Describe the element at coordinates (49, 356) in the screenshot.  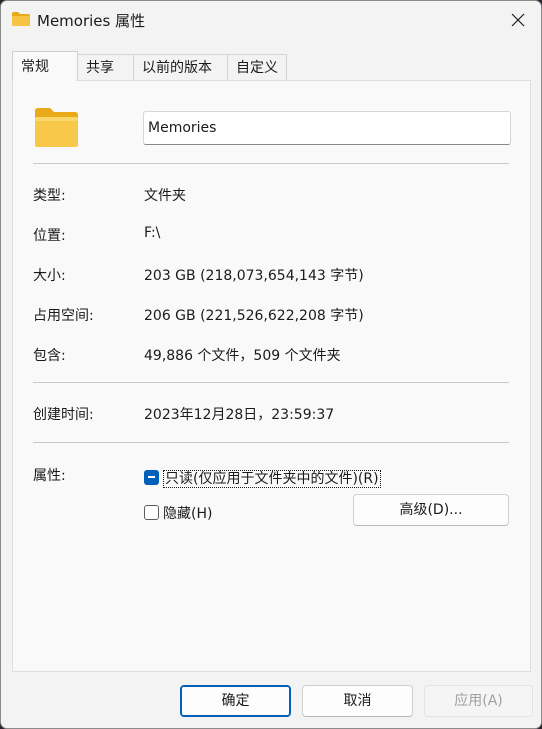
I see `contains-label: 包含:` at that location.